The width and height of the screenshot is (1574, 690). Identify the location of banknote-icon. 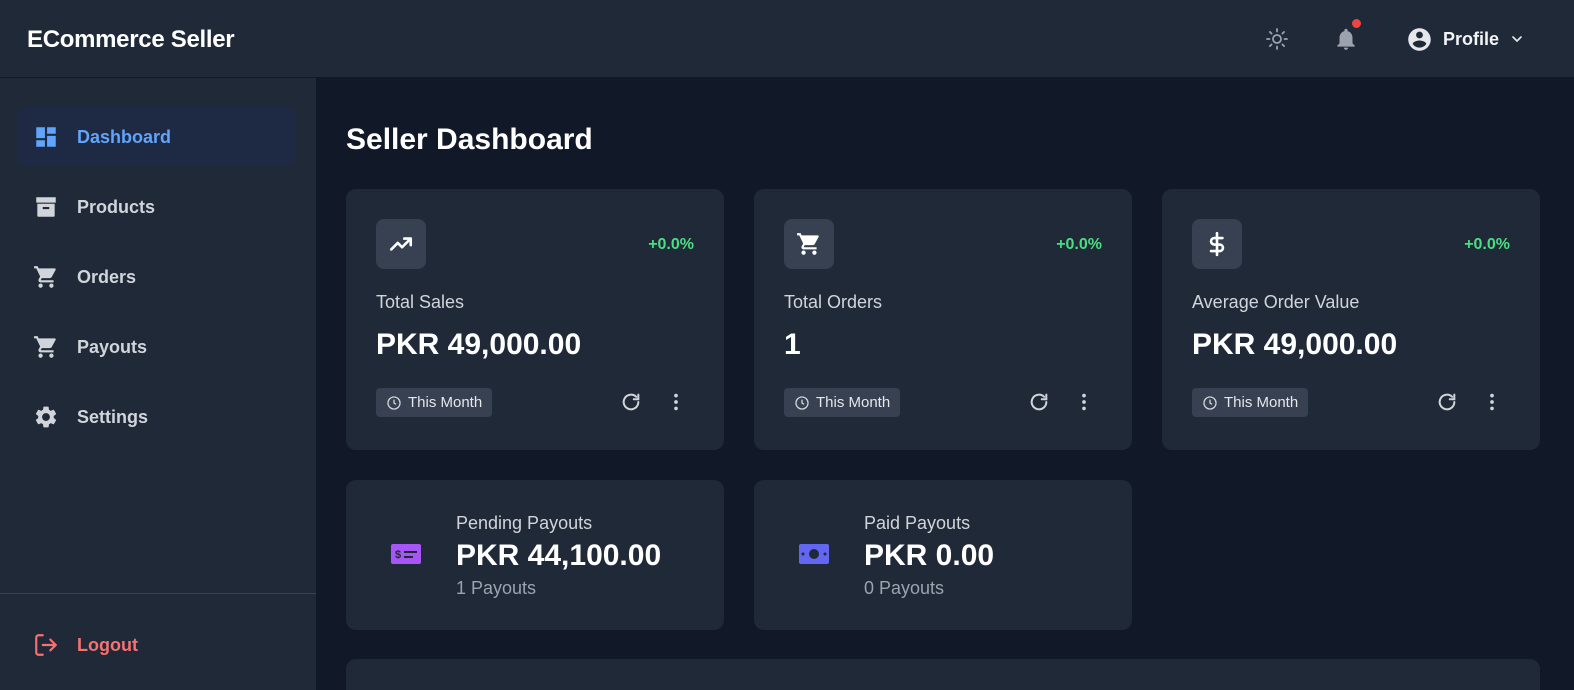
(814, 554).